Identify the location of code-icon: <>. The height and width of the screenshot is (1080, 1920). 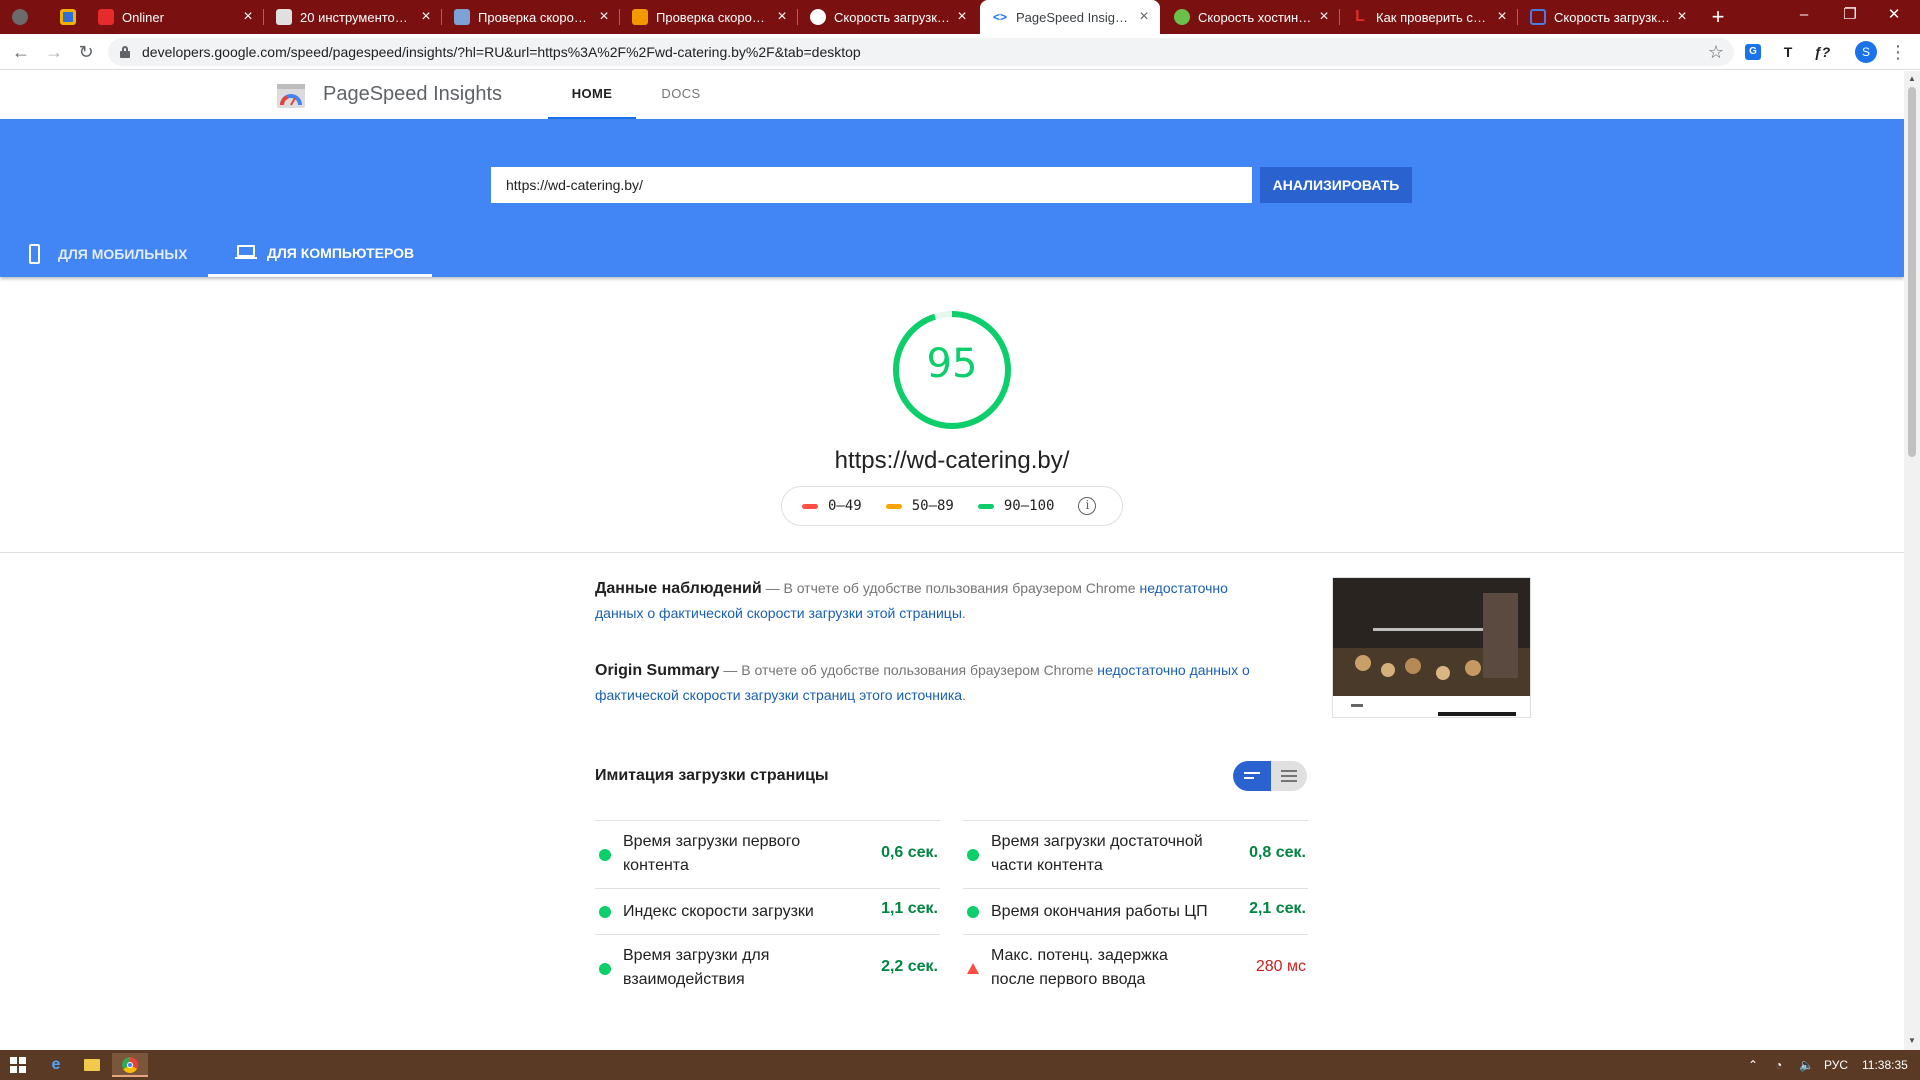
(999, 17).